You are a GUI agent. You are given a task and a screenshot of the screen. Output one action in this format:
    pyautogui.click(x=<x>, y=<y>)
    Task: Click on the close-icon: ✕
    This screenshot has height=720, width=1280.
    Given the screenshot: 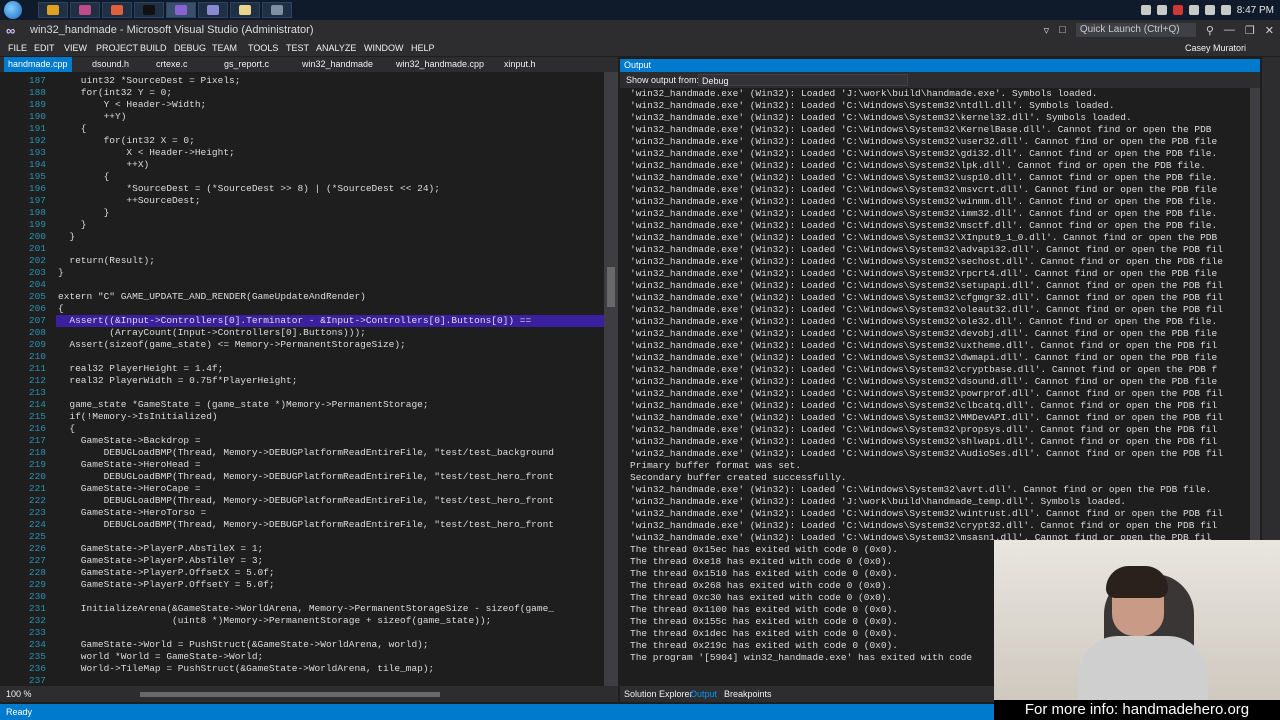 What is the action you would take?
    pyautogui.click(x=1269, y=30)
    